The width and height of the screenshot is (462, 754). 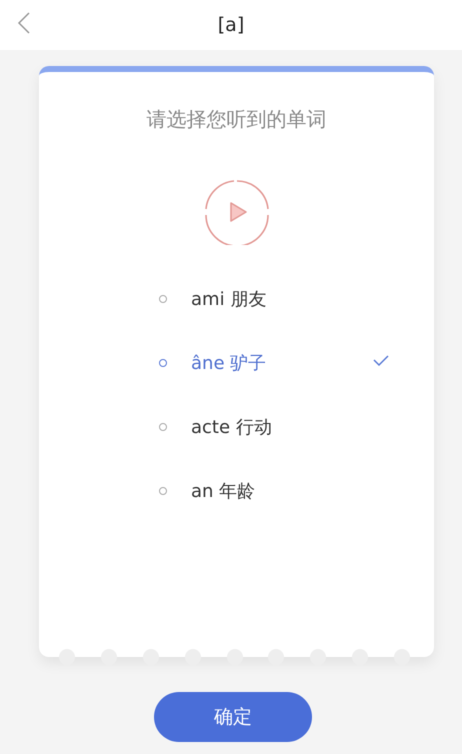 What do you see at coordinates (231, 427) in the screenshot?
I see `option-label: acte 行动` at bounding box center [231, 427].